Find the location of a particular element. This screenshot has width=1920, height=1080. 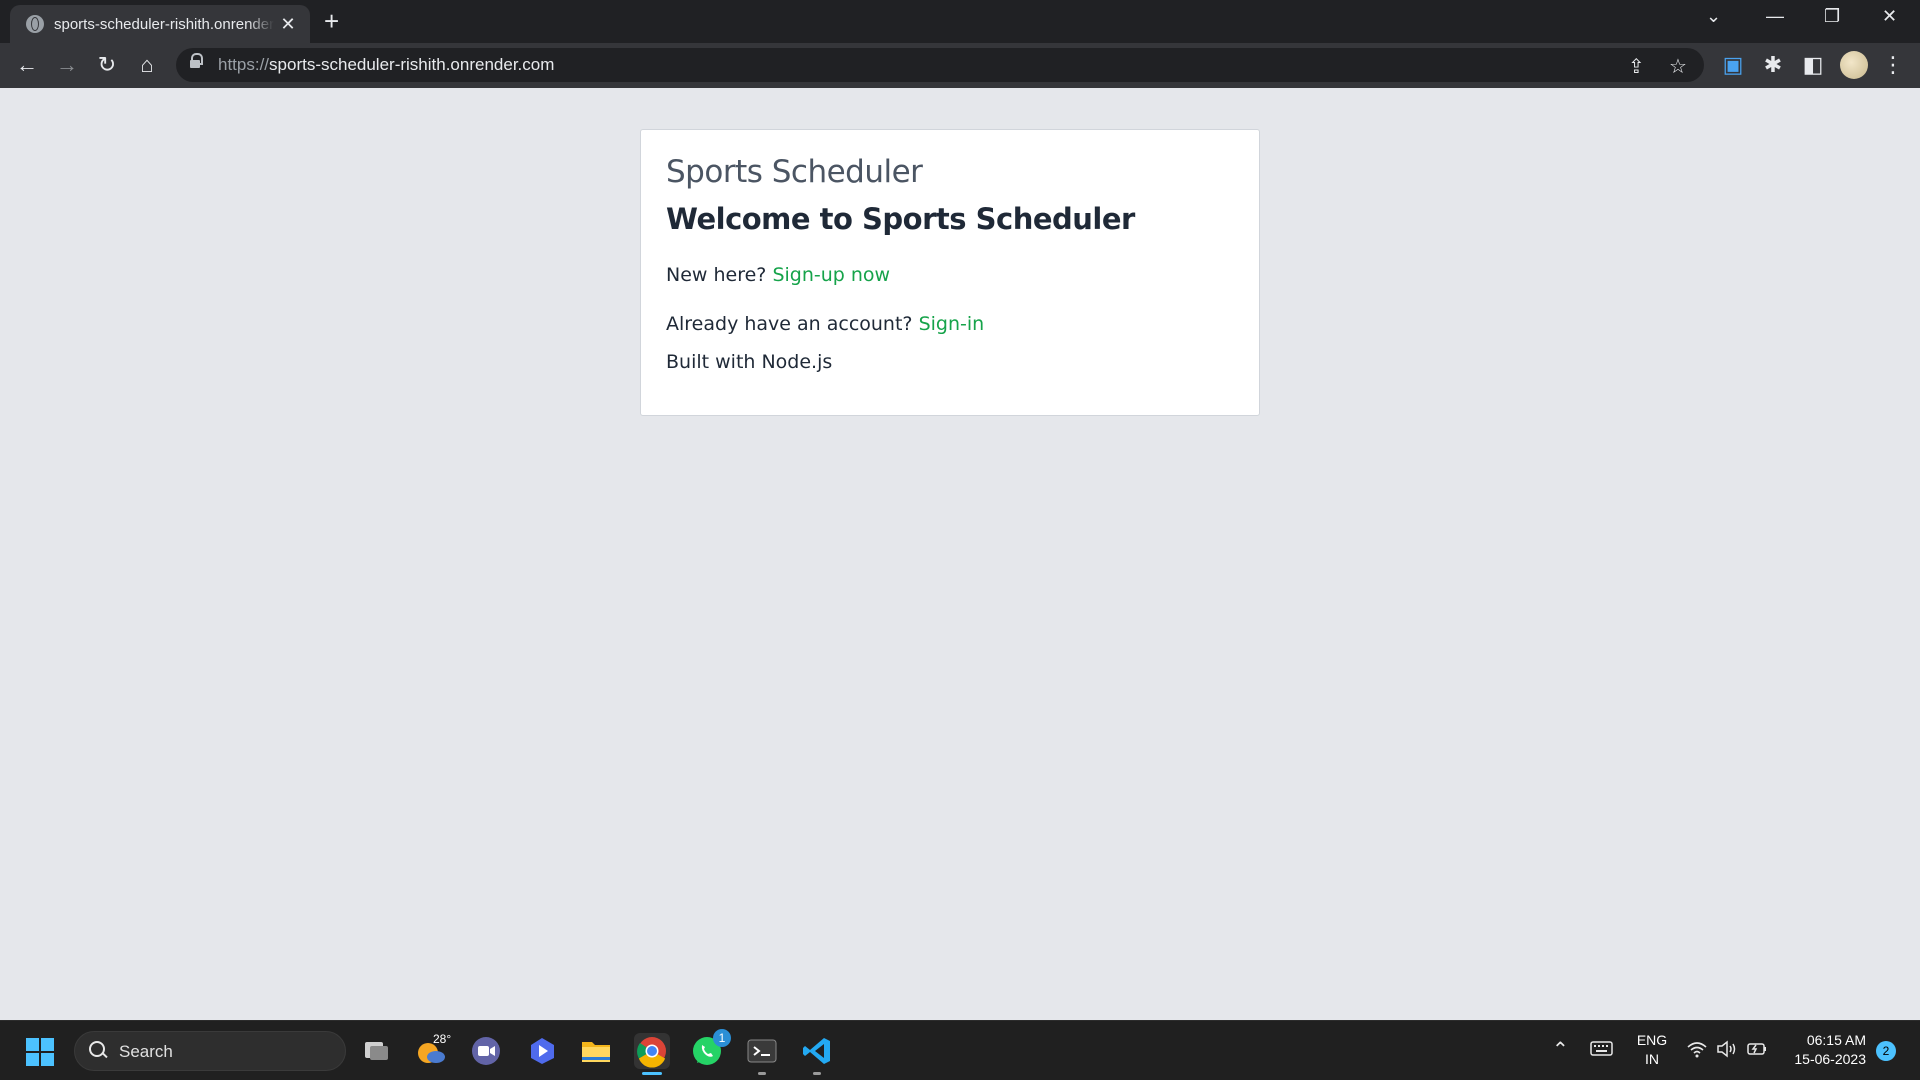

battery-icon is located at coordinates (1757, 1051).